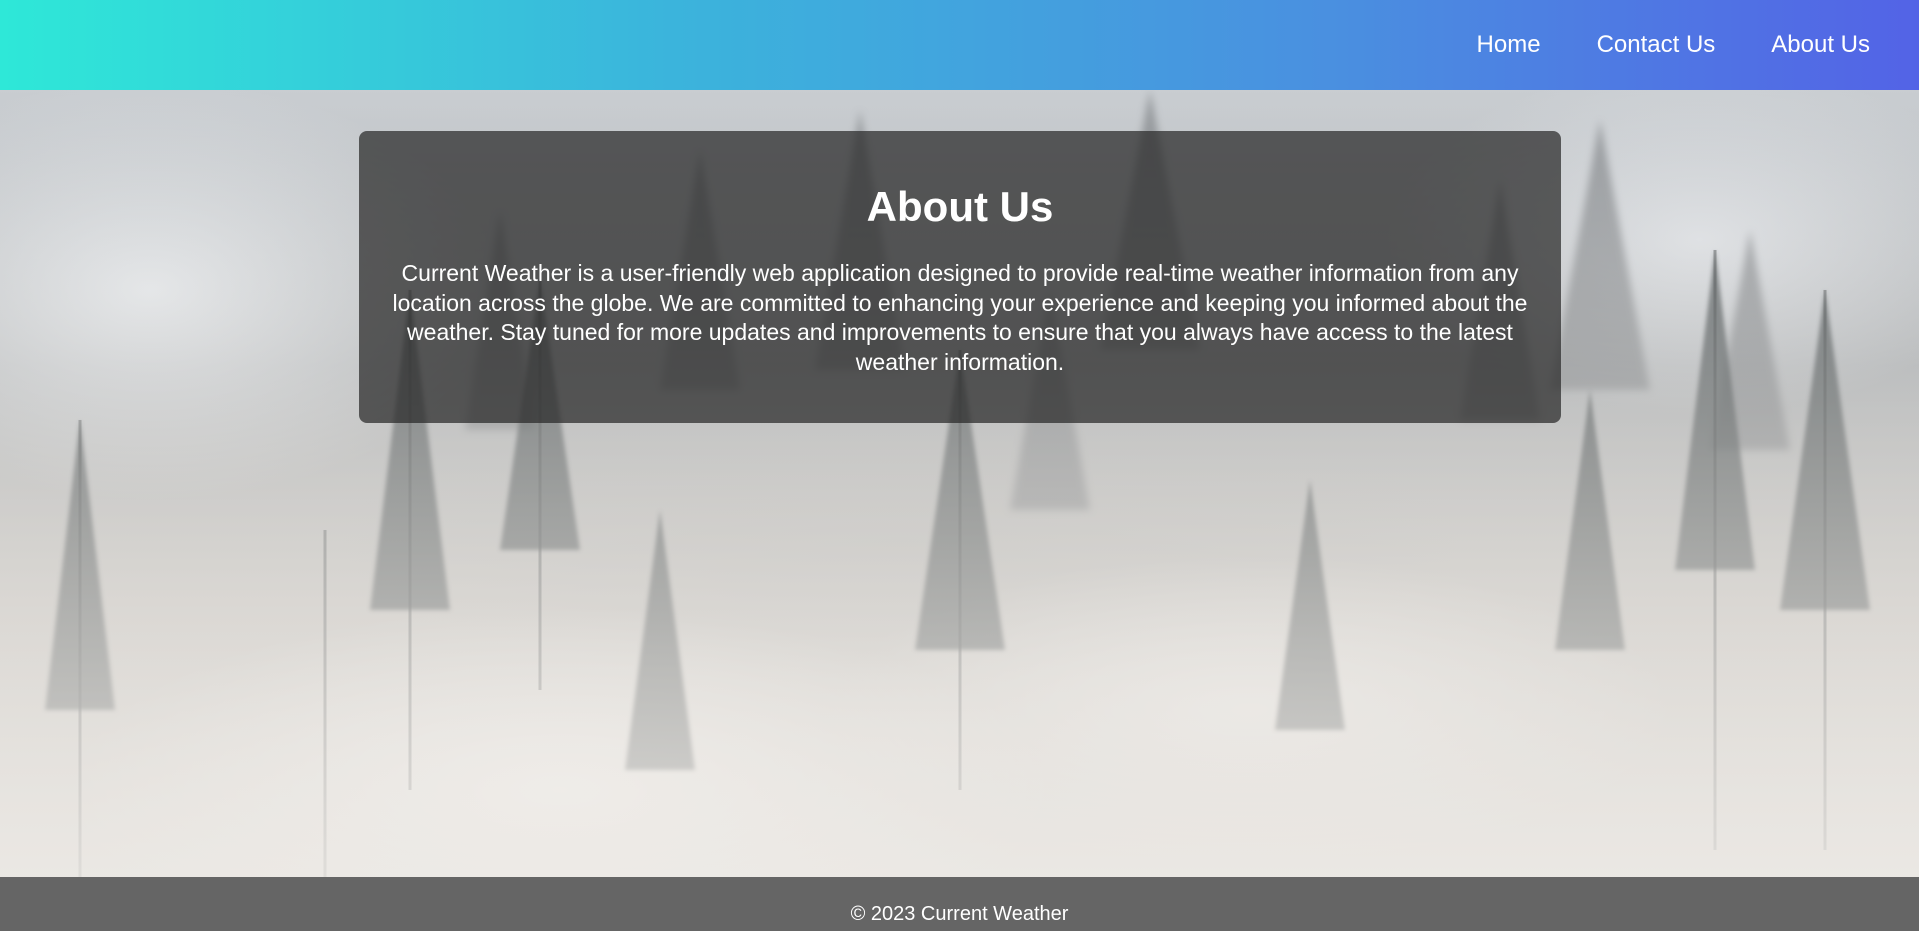 This screenshot has width=1919, height=931. What do you see at coordinates (1509, 45) in the screenshot?
I see `nav-link-home: Home` at bounding box center [1509, 45].